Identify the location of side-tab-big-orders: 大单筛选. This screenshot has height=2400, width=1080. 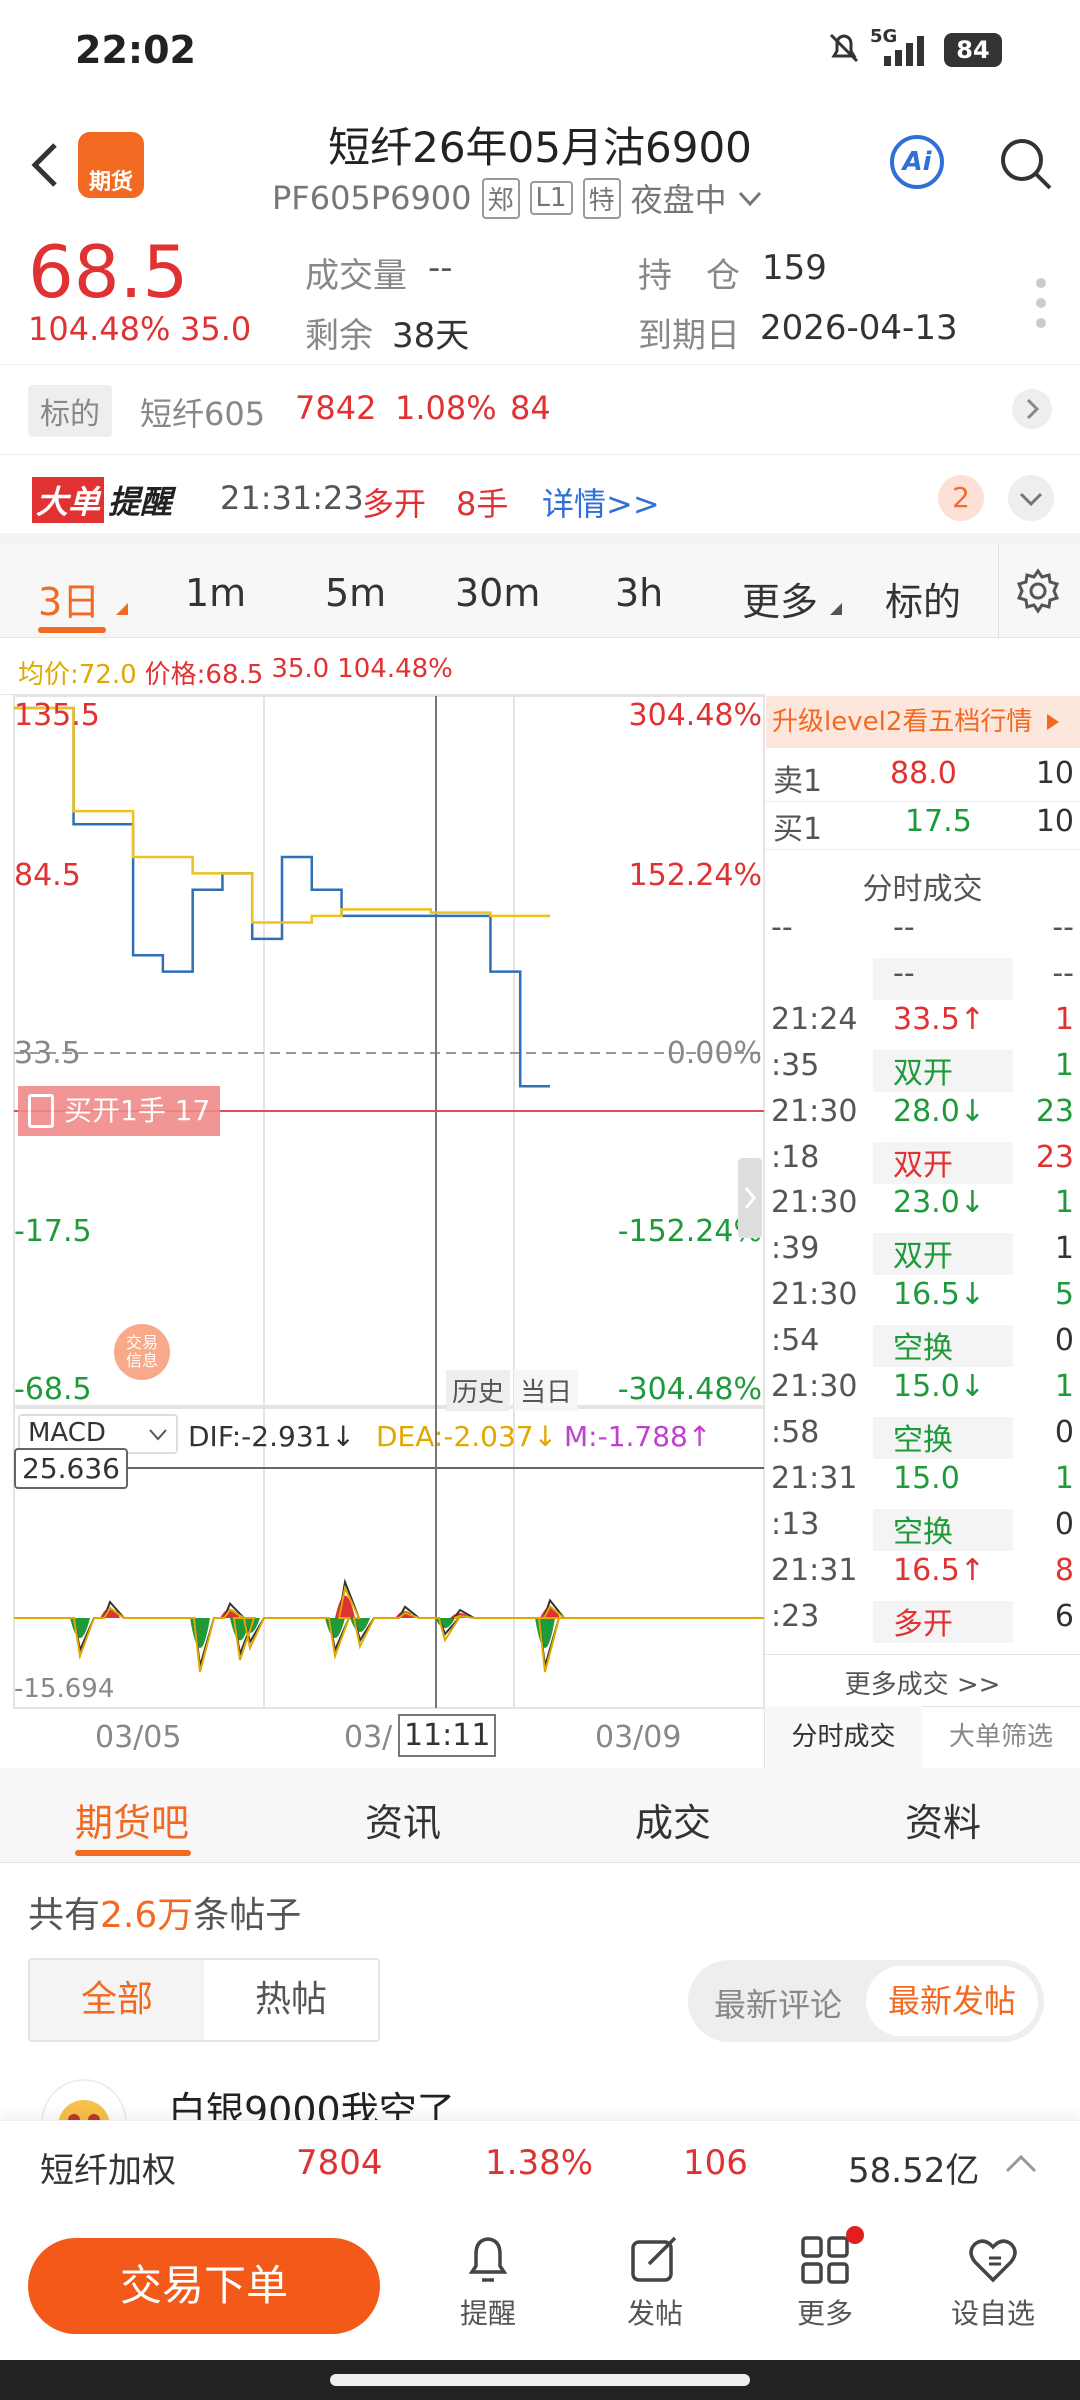
(1001, 1737).